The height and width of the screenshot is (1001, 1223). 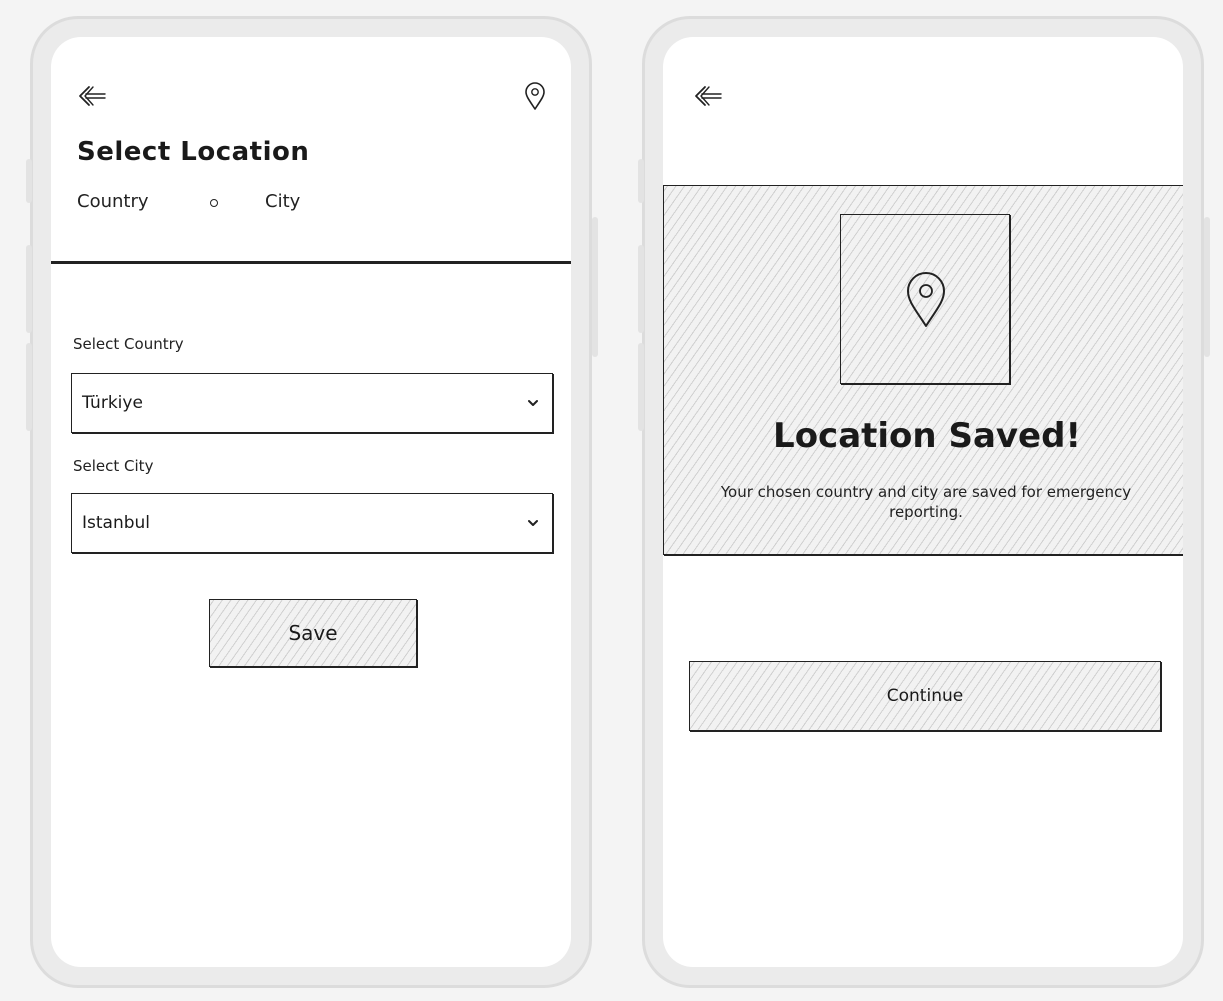 I want to click on save-button: Save, so click(x=313, y=633).